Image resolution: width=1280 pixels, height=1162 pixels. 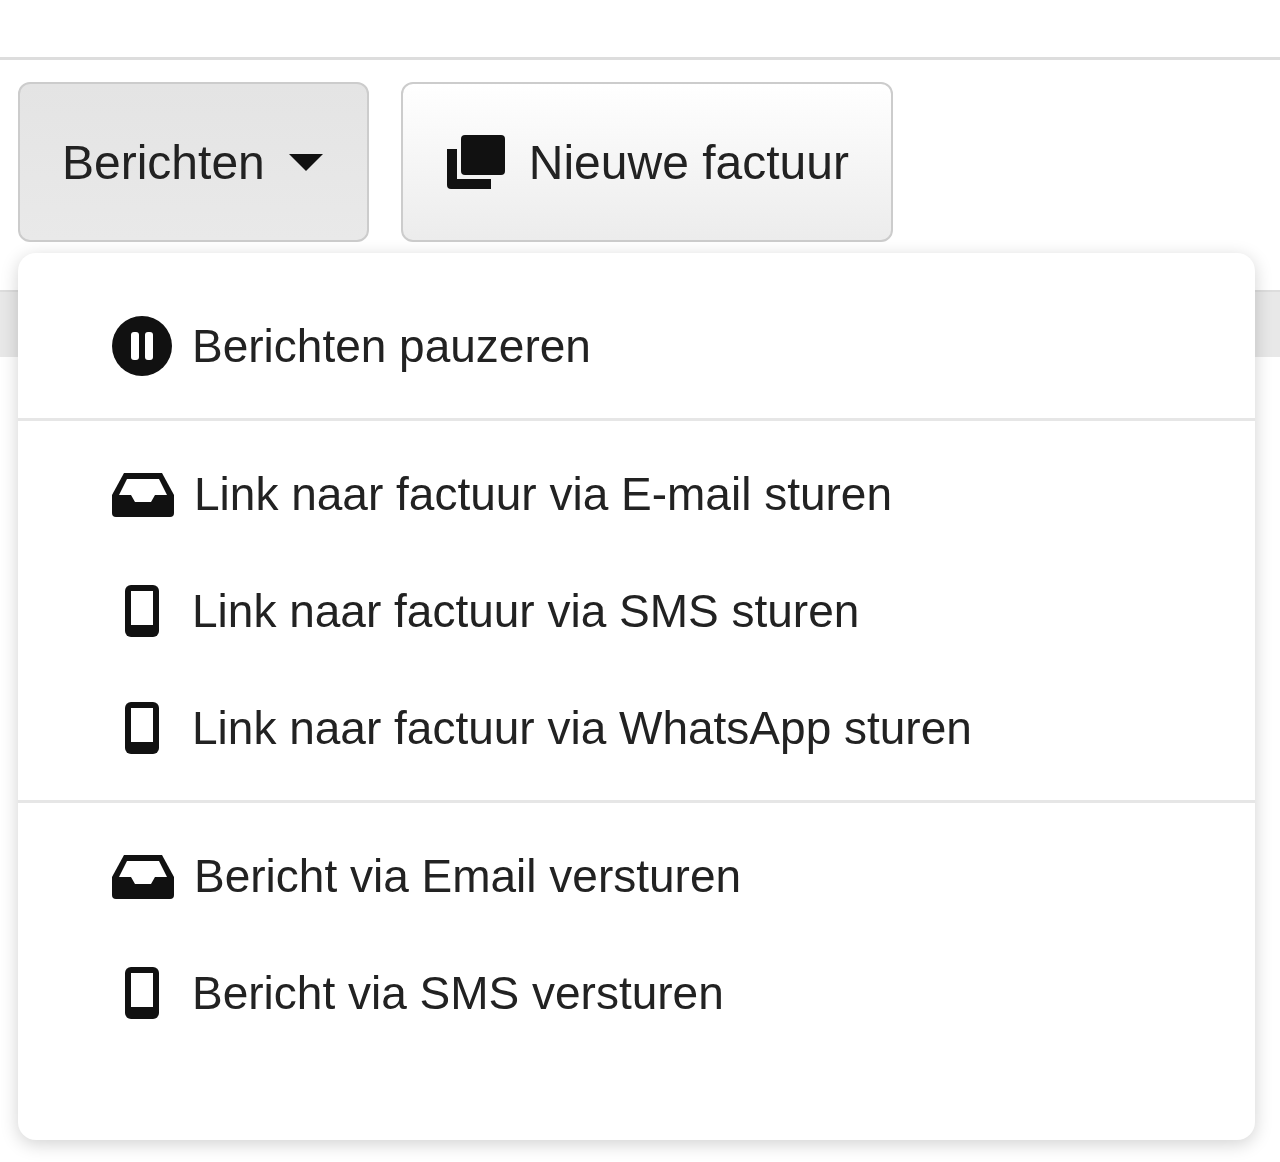 I want to click on menu-item: Berichten pauzeren, so click(x=636, y=345).